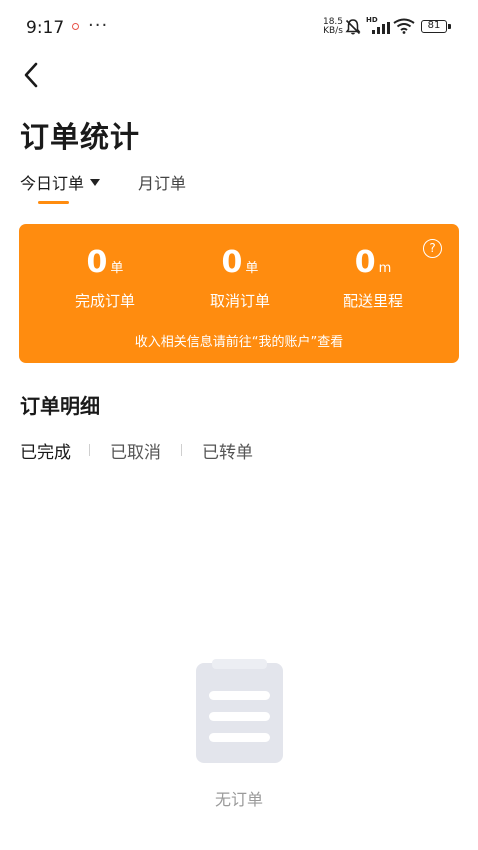  I want to click on battery-tip, so click(449, 26).